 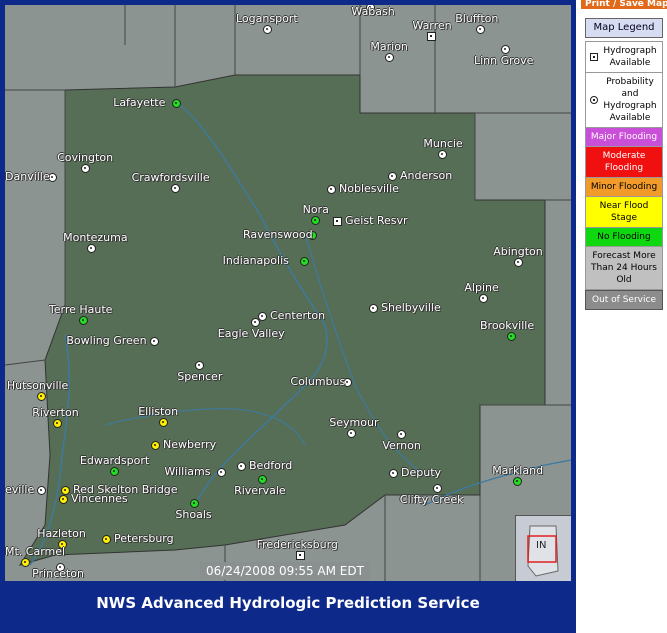 I want to click on station-label: Logansport, so click(x=267, y=18).